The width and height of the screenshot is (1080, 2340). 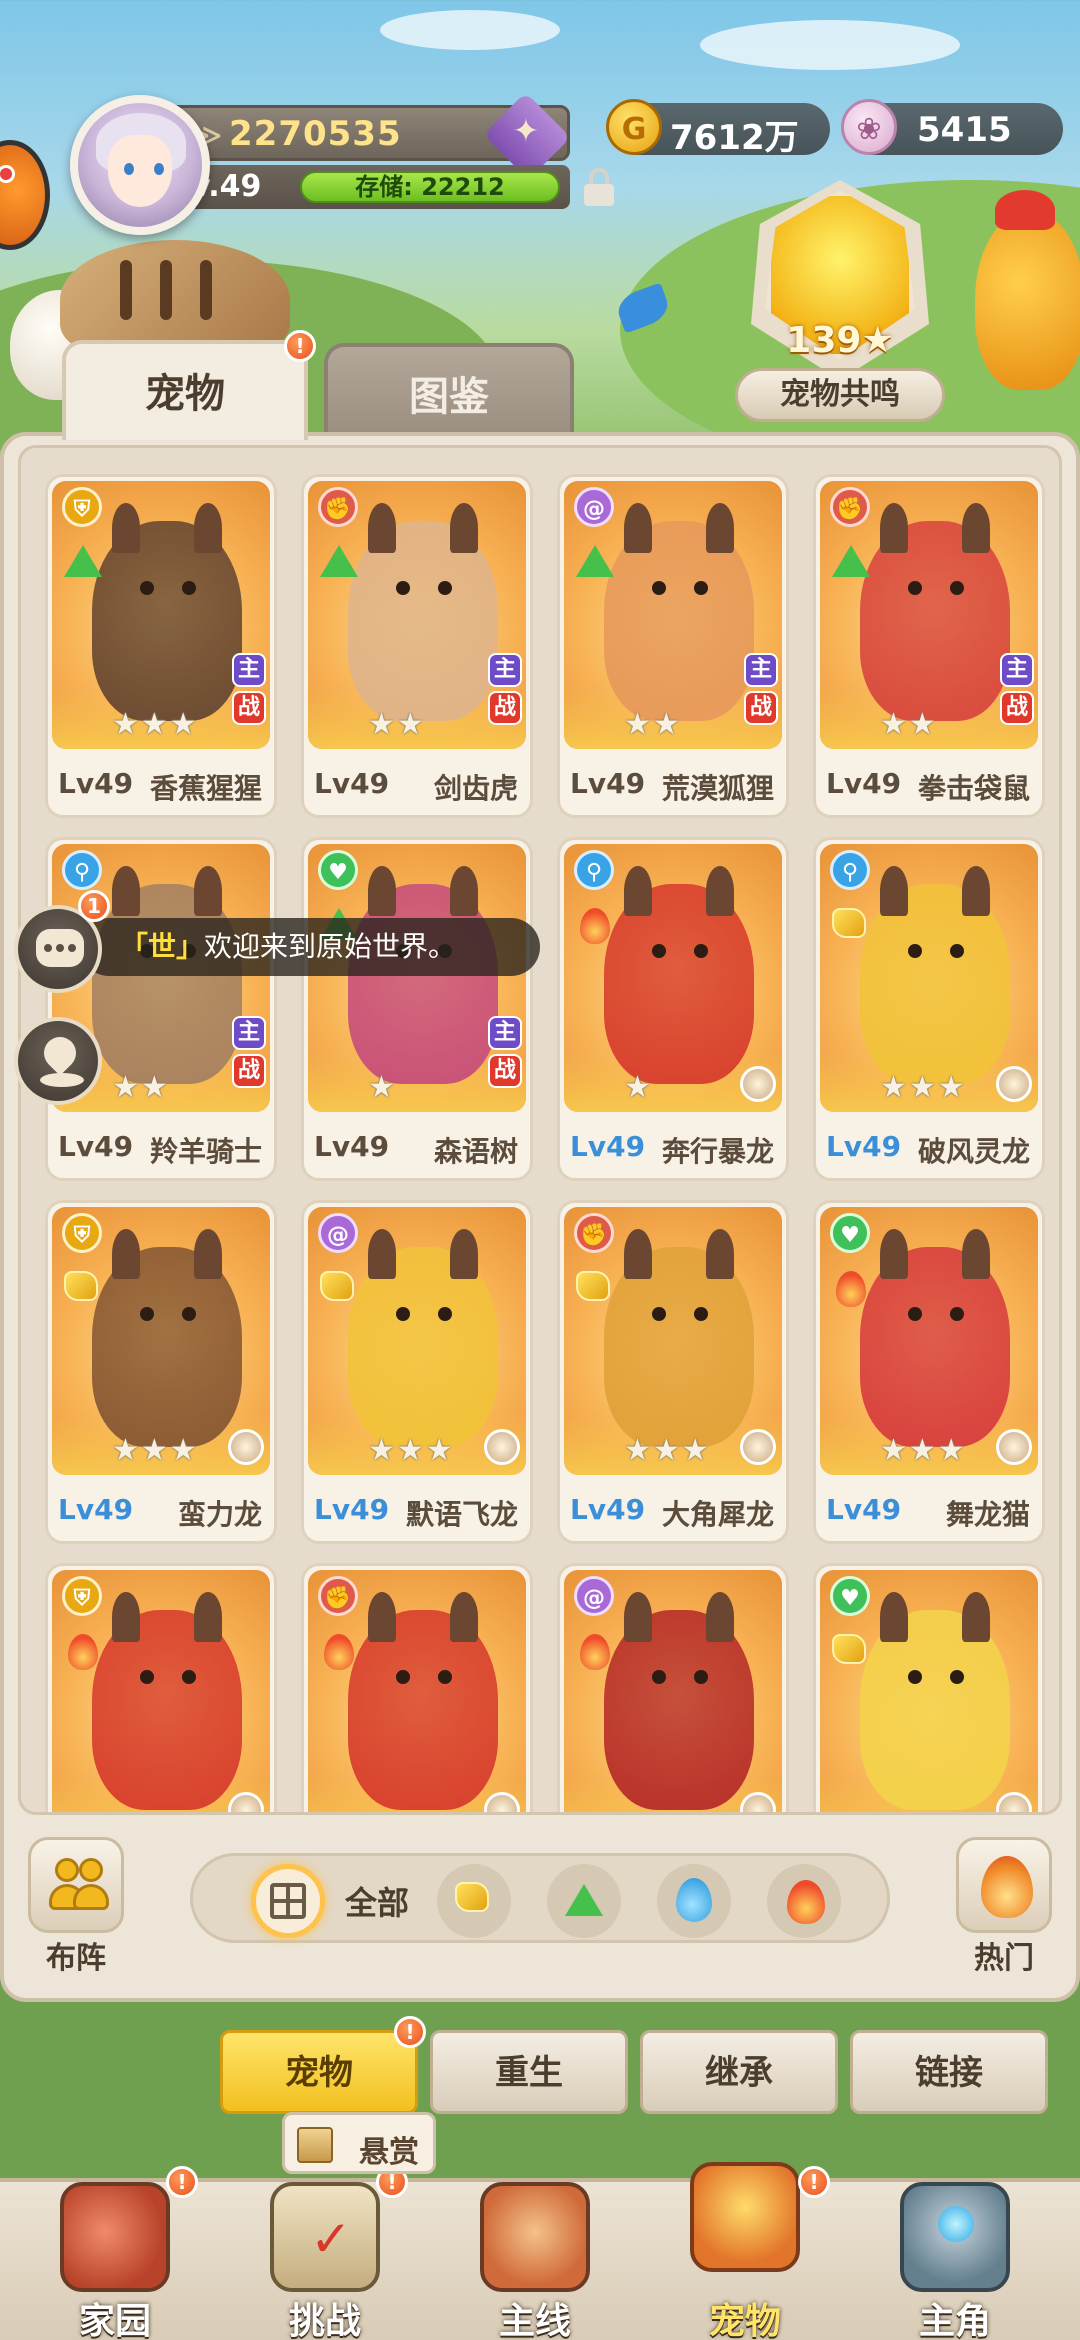 I want to click on hot-button, so click(x=1004, y=1885).